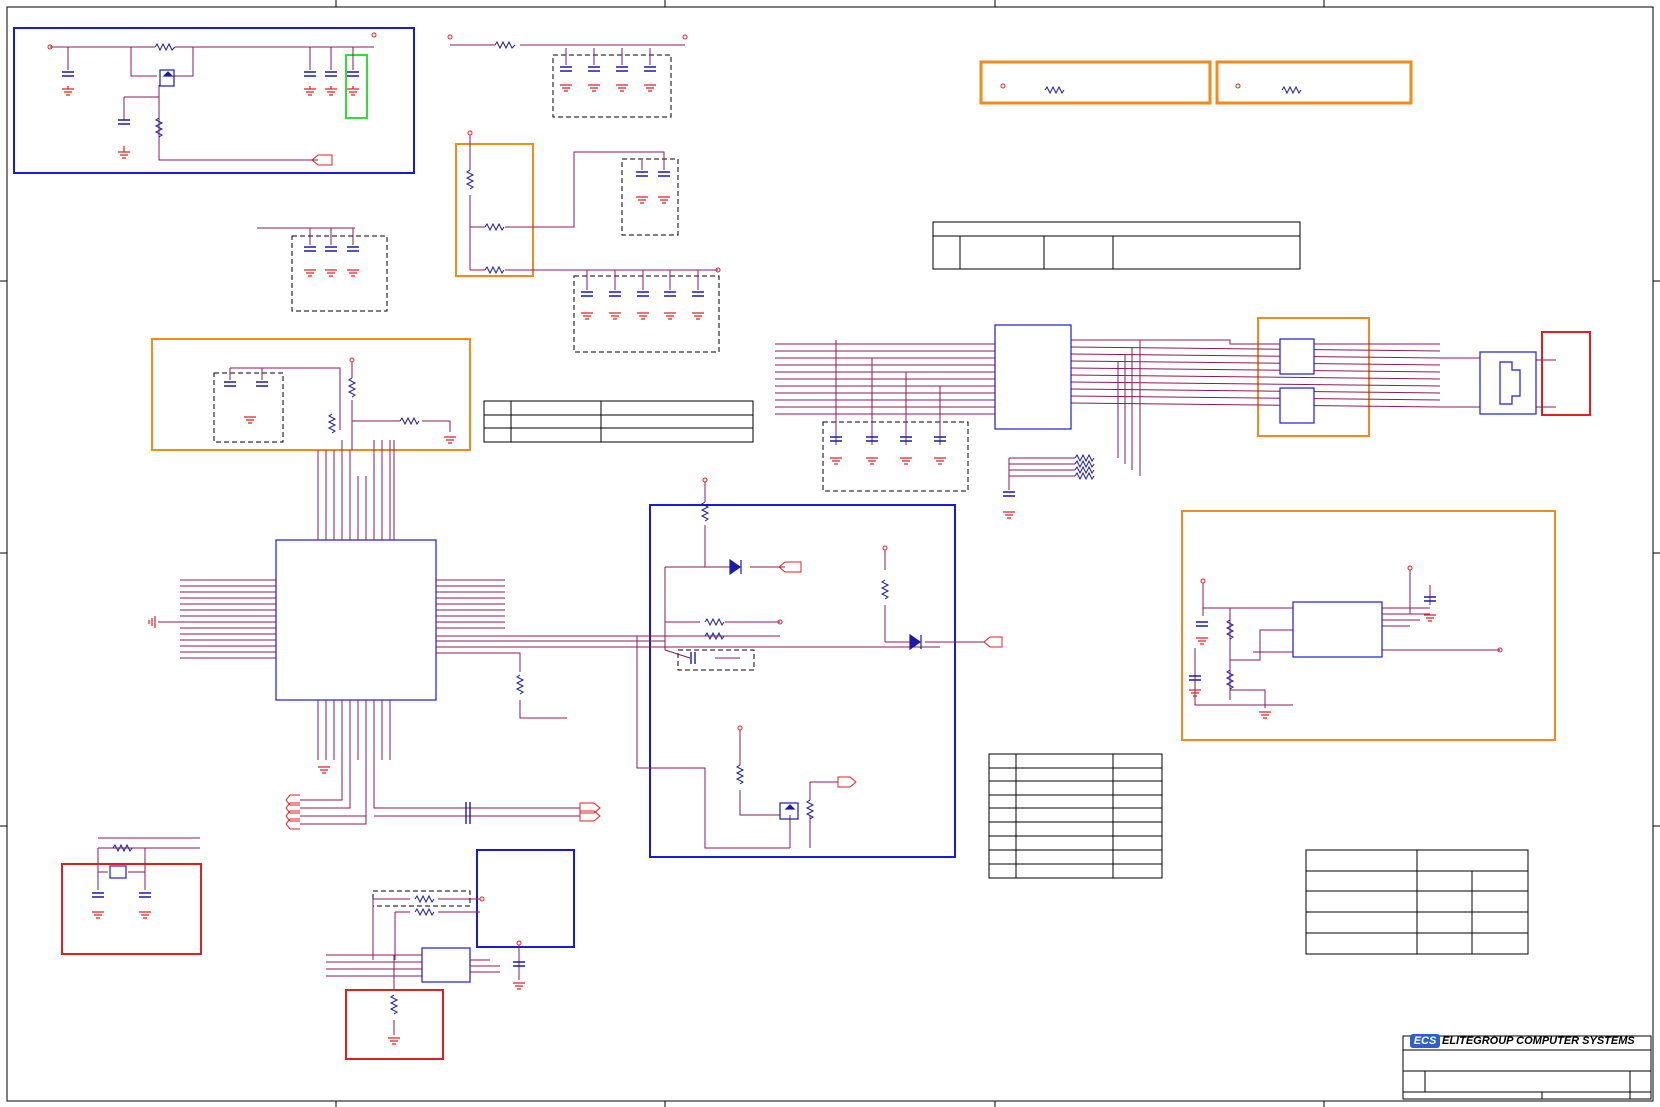  I want to click on table-mid-left, so click(618, 421).